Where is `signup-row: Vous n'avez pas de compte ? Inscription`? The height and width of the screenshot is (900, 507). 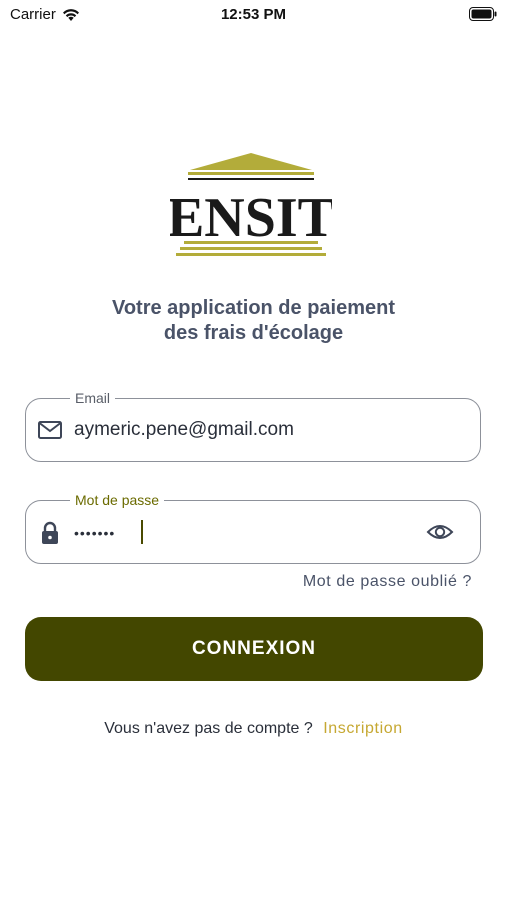 signup-row: Vous n'avez pas de compte ? Inscription is located at coordinates (253, 729).